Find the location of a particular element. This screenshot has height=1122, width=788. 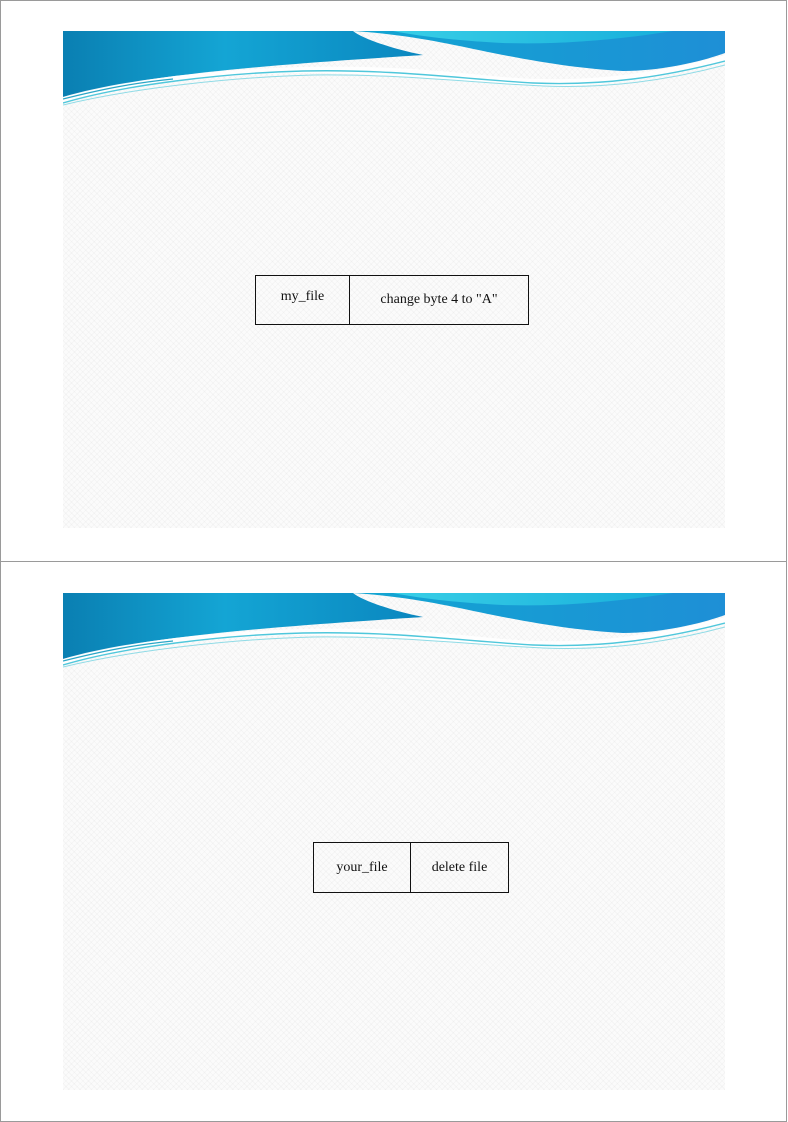

file-name-cell: your_file is located at coordinates (362, 867).